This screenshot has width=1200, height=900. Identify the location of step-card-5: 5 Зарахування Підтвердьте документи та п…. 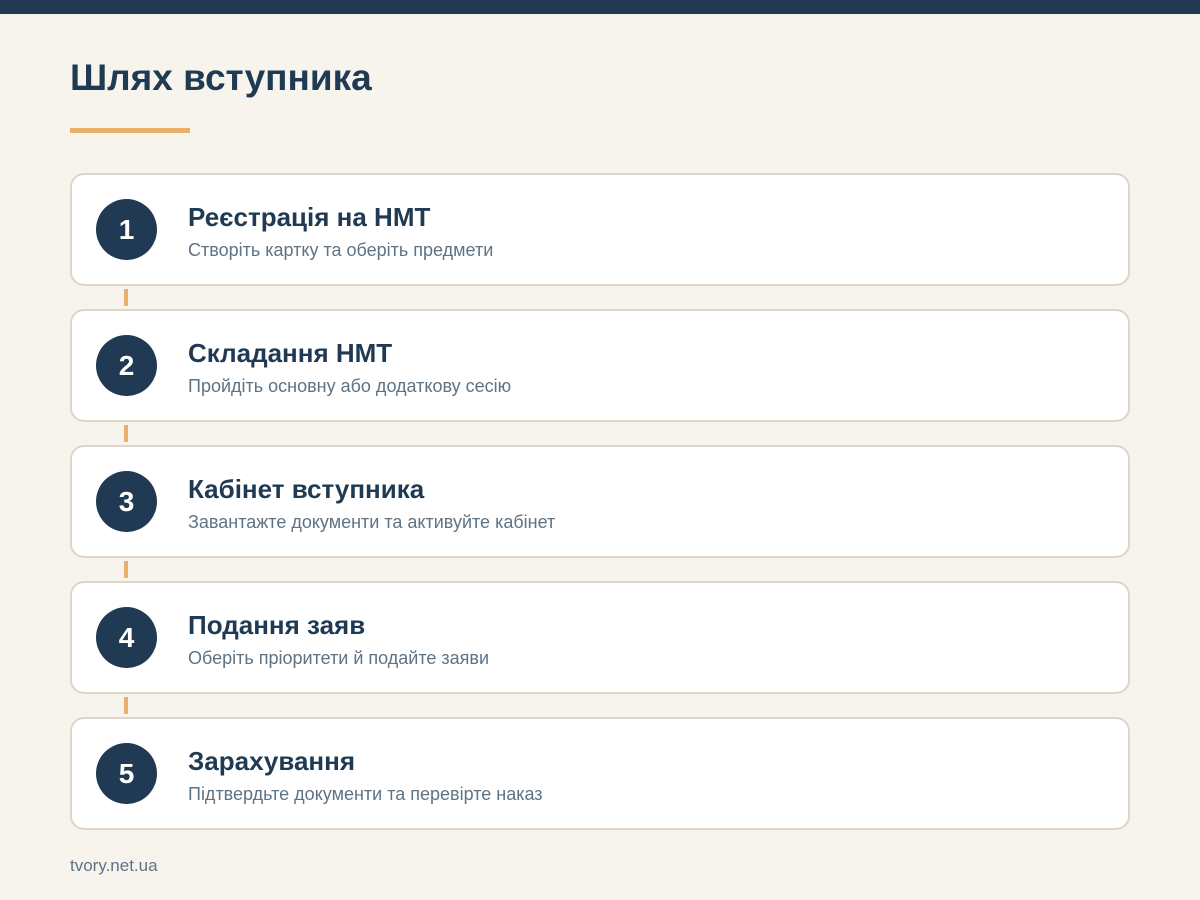
(600, 773).